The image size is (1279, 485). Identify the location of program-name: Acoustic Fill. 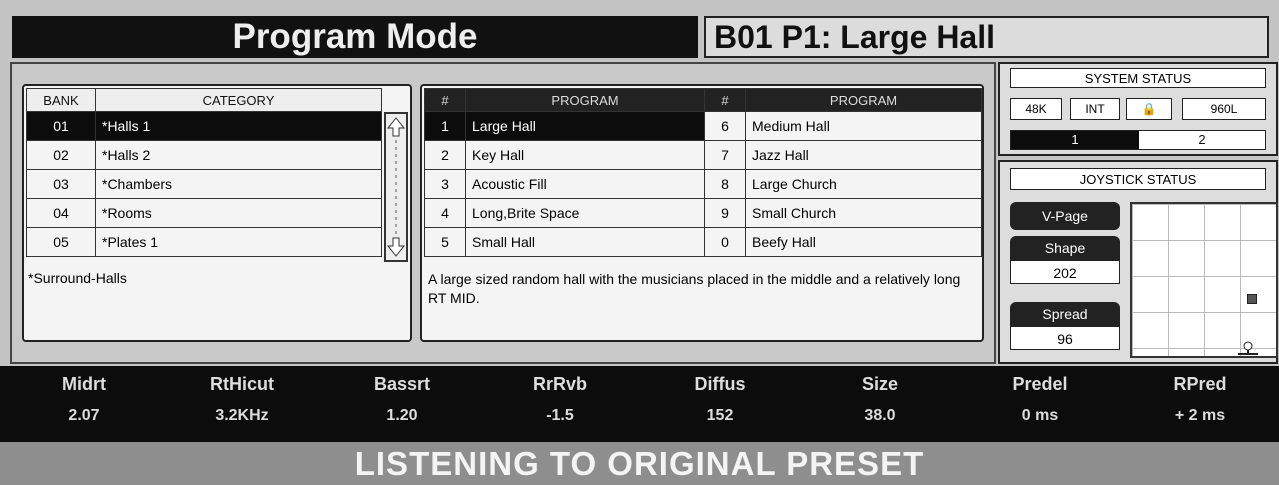
(585, 184).